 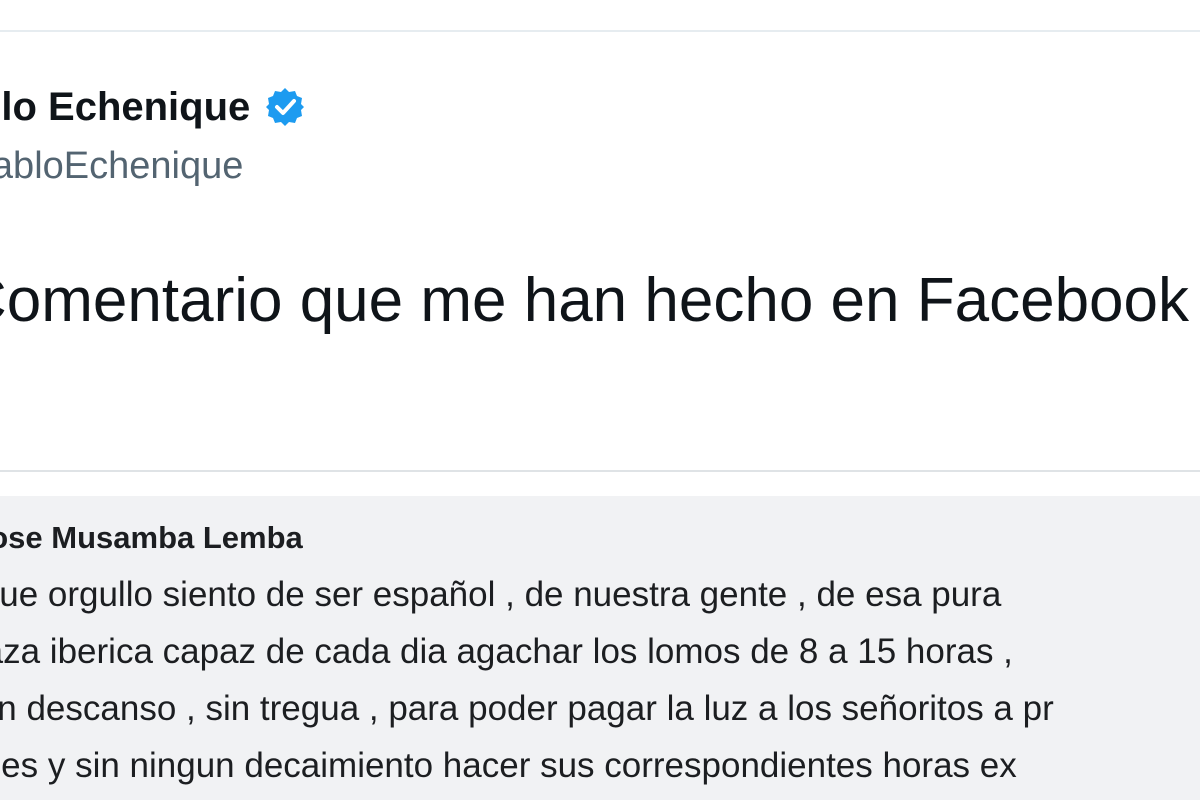 What do you see at coordinates (125, 107) in the screenshot?
I see `author-name: Pablo Echenique` at bounding box center [125, 107].